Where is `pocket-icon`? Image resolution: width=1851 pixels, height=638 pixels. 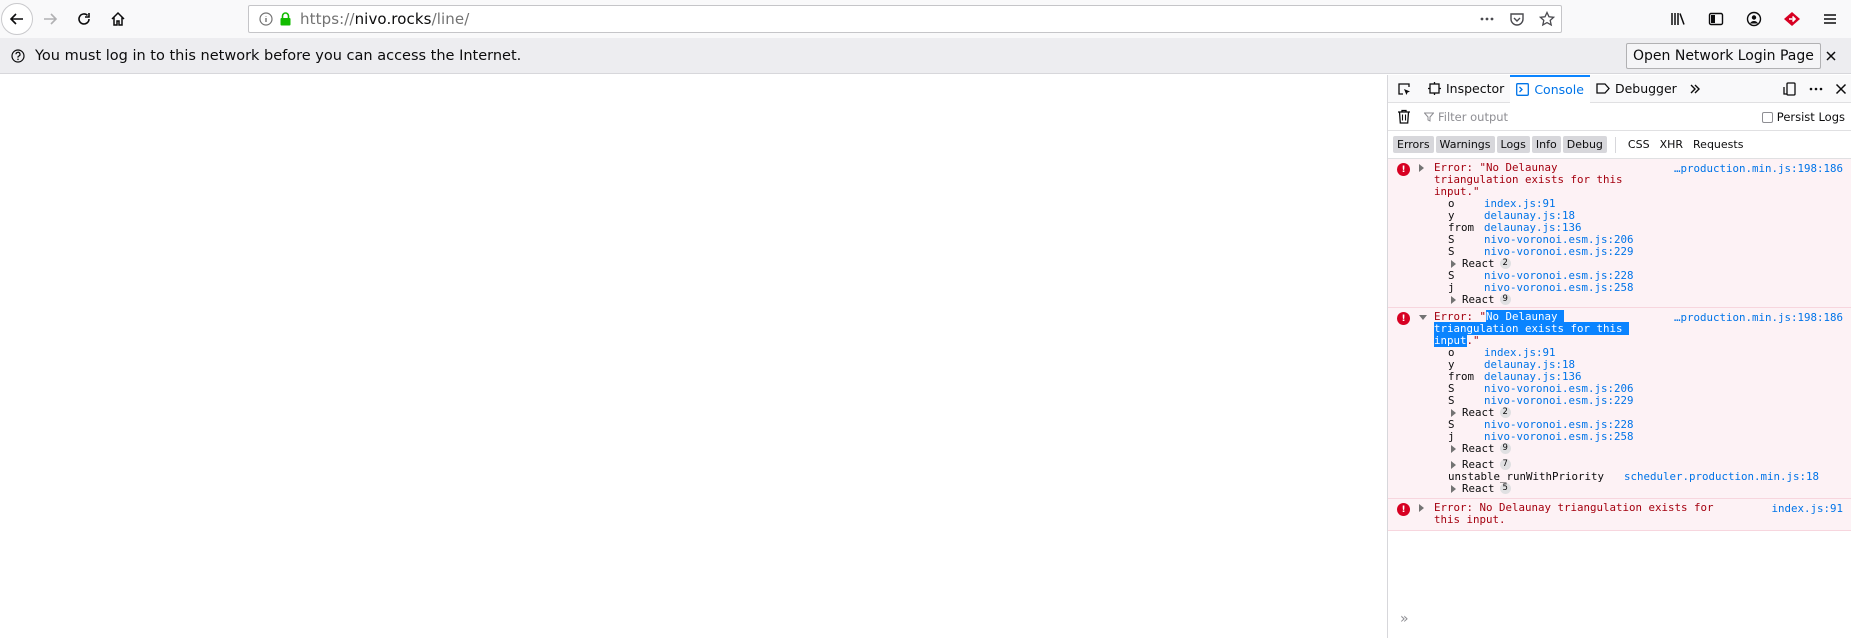 pocket-icon is located at coordinates (1517, 19).